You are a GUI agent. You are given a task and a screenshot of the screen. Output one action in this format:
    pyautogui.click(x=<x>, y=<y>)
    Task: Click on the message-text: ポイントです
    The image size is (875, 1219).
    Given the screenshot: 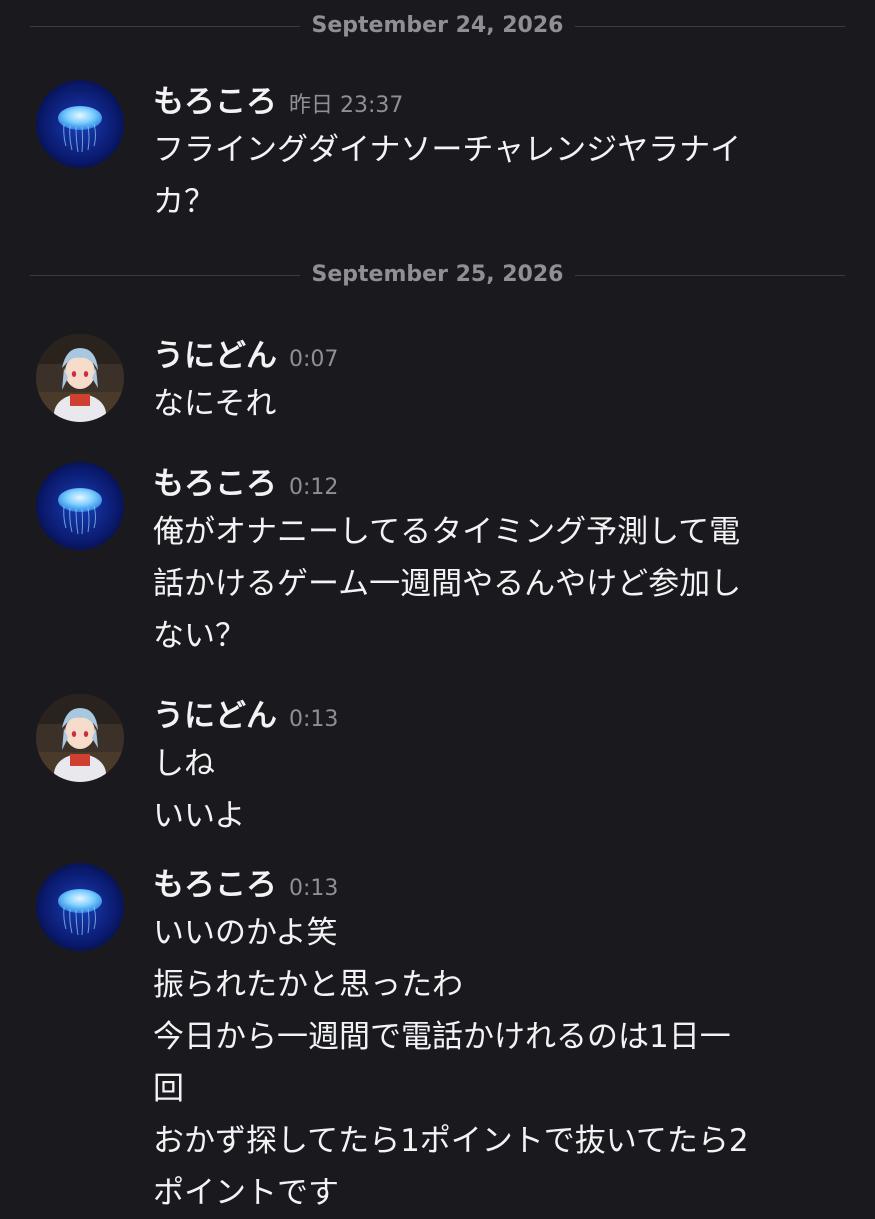 What is the action you would take?
    pyautogui.click(x=246, y=1193)
    